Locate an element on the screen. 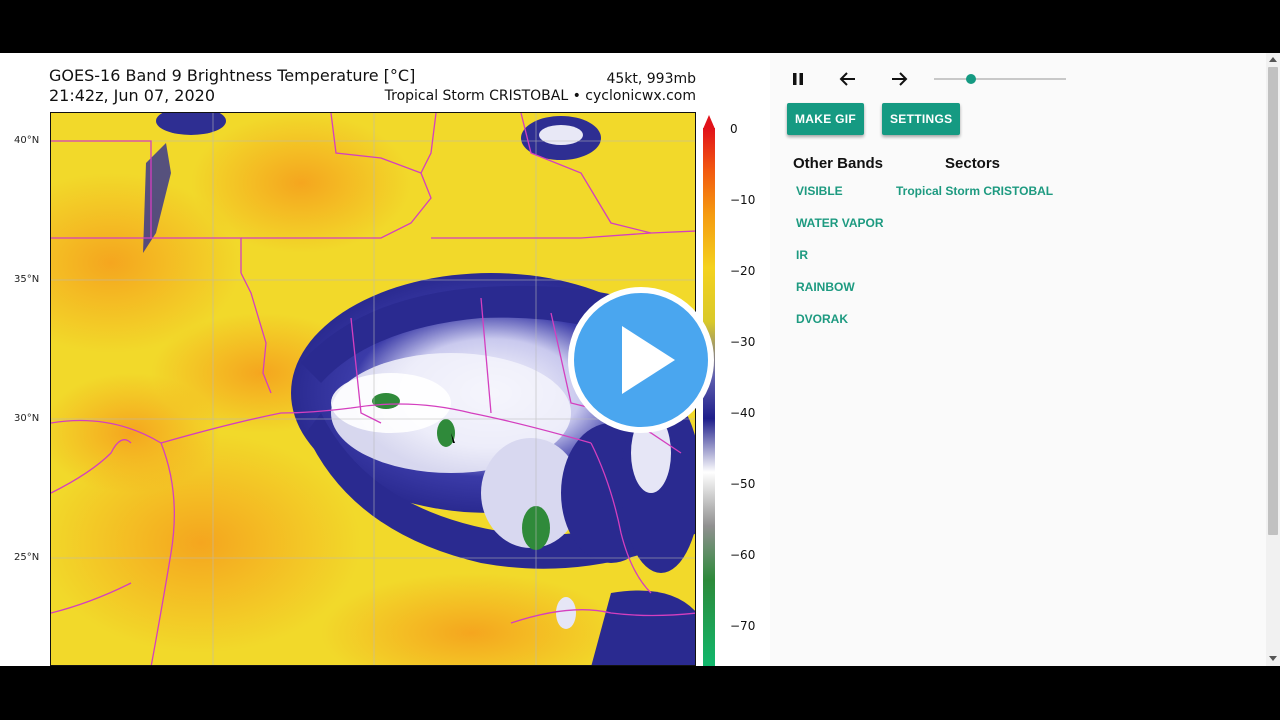 The image size is (1280, 720). colorbar-tick: −20 is located at coordinates (743, 271).